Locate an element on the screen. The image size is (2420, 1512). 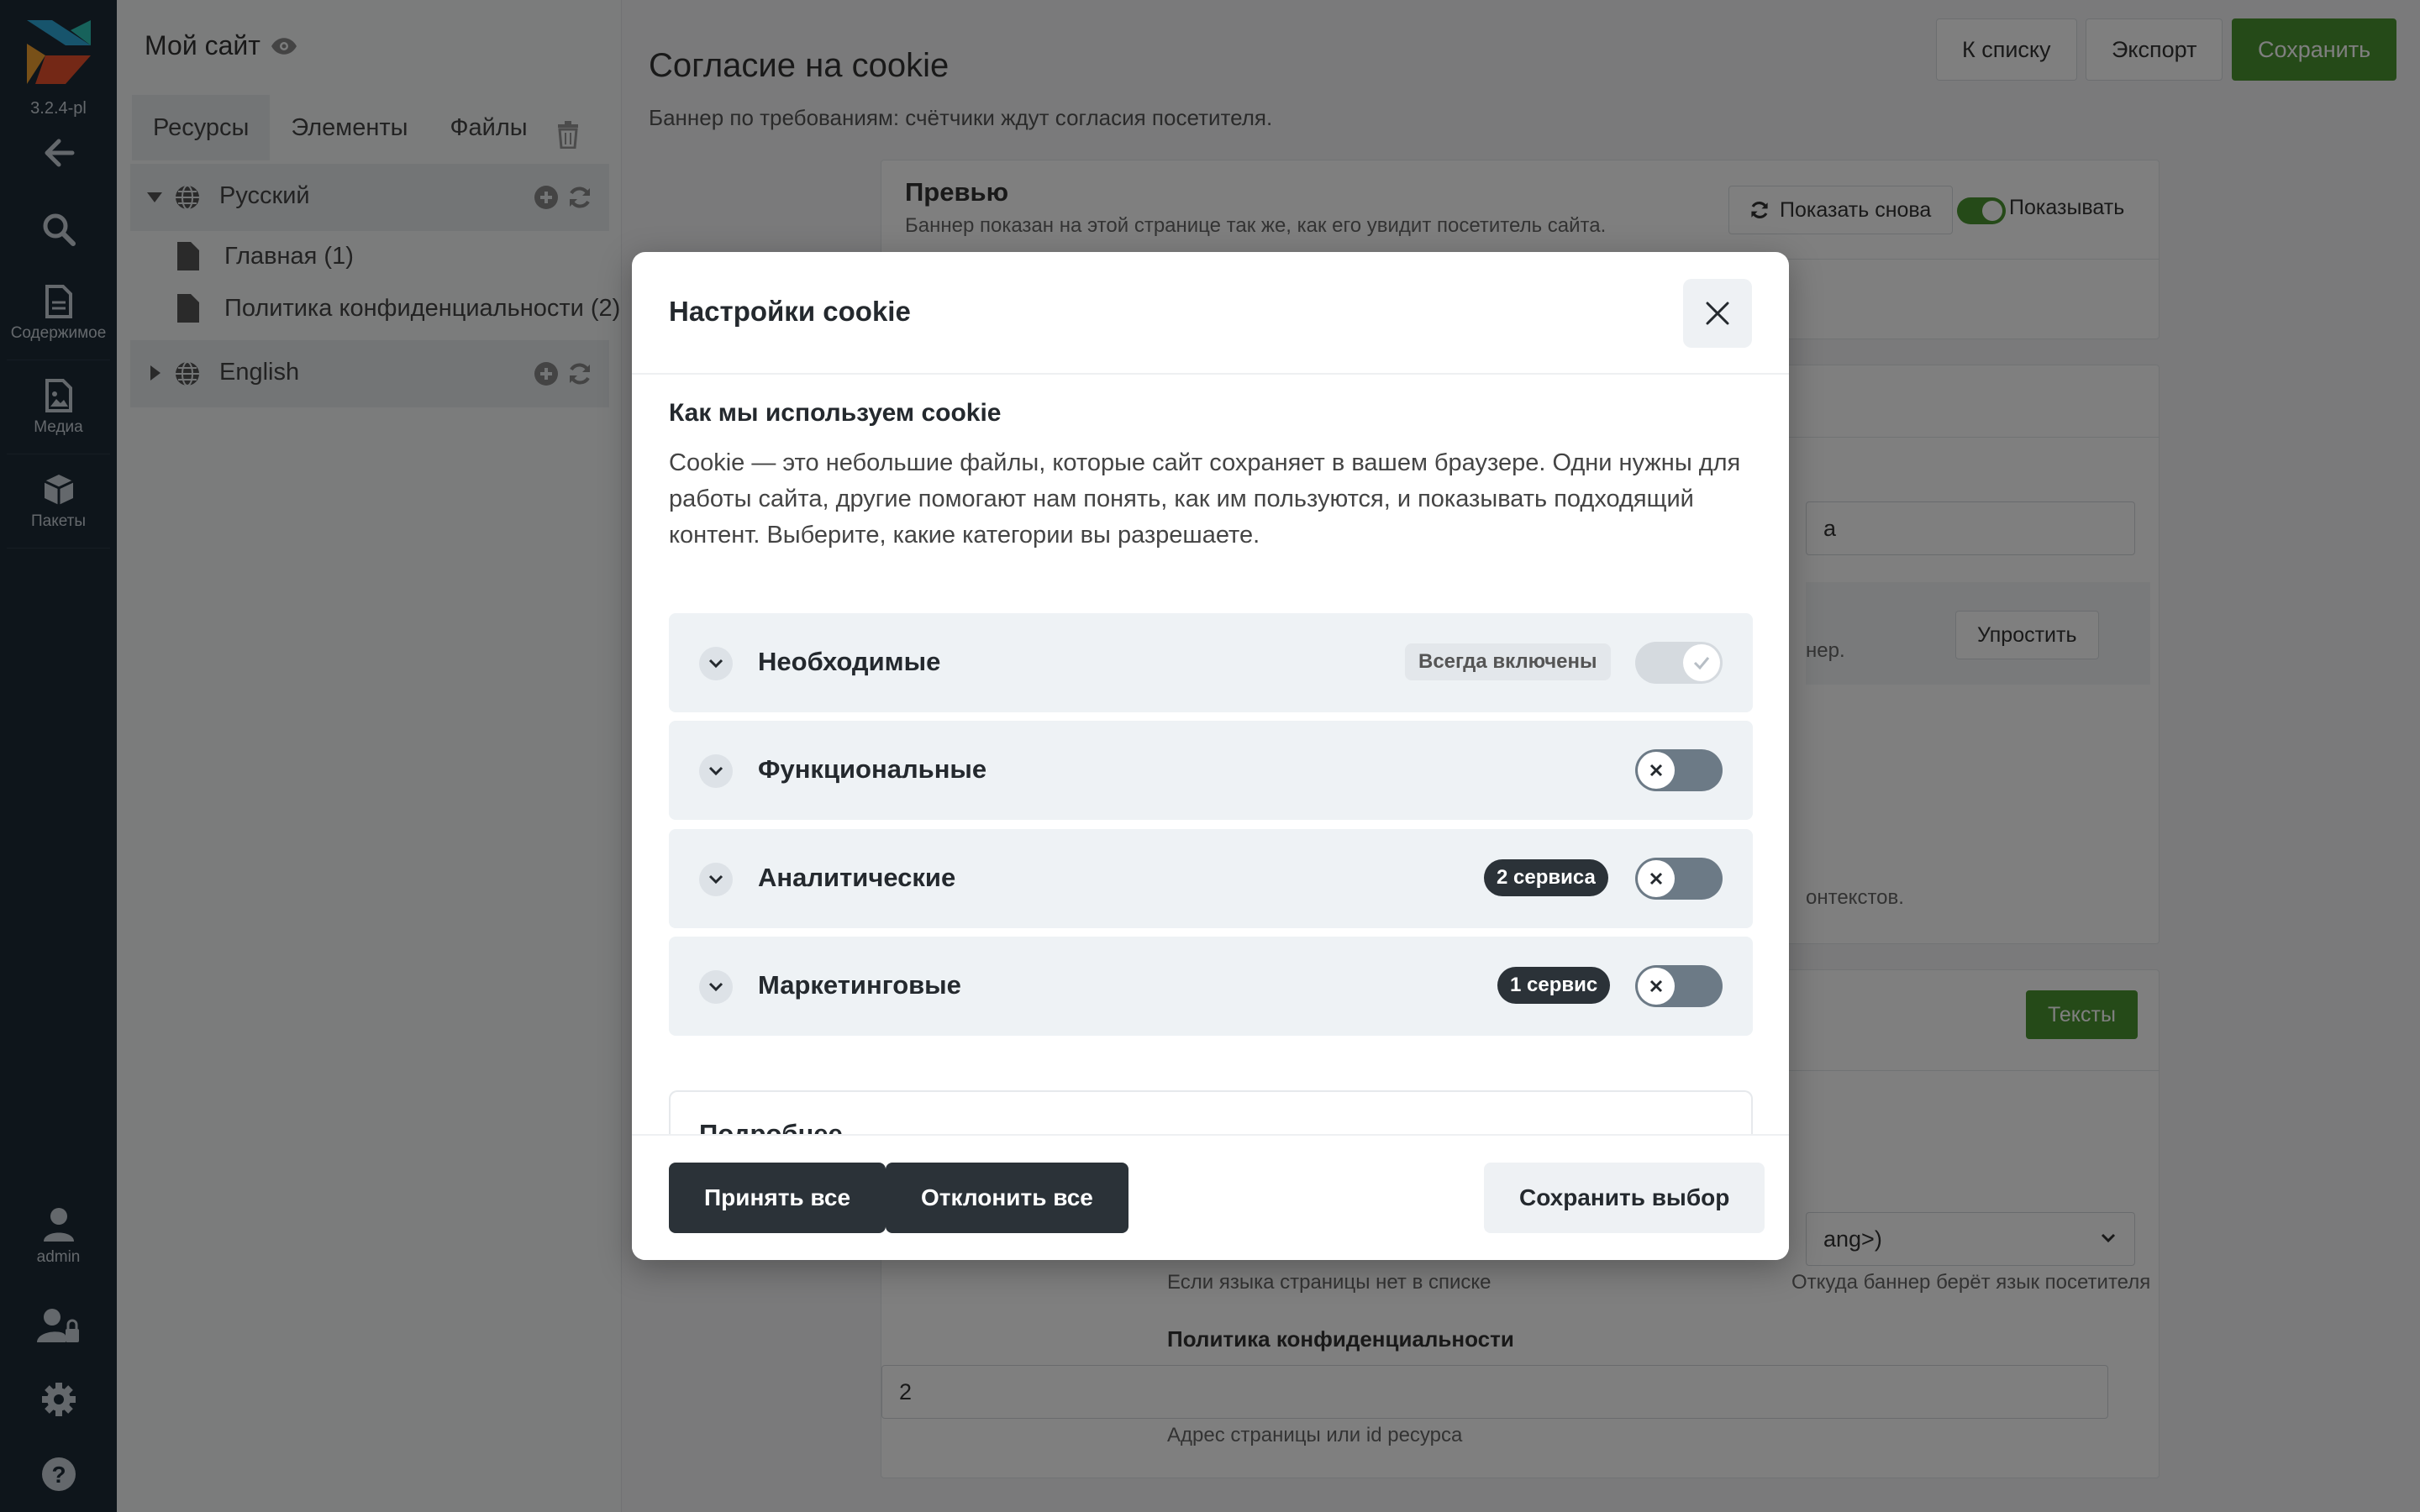
services-count-badge: 1 сервис is located at coordinates (1554, 985).